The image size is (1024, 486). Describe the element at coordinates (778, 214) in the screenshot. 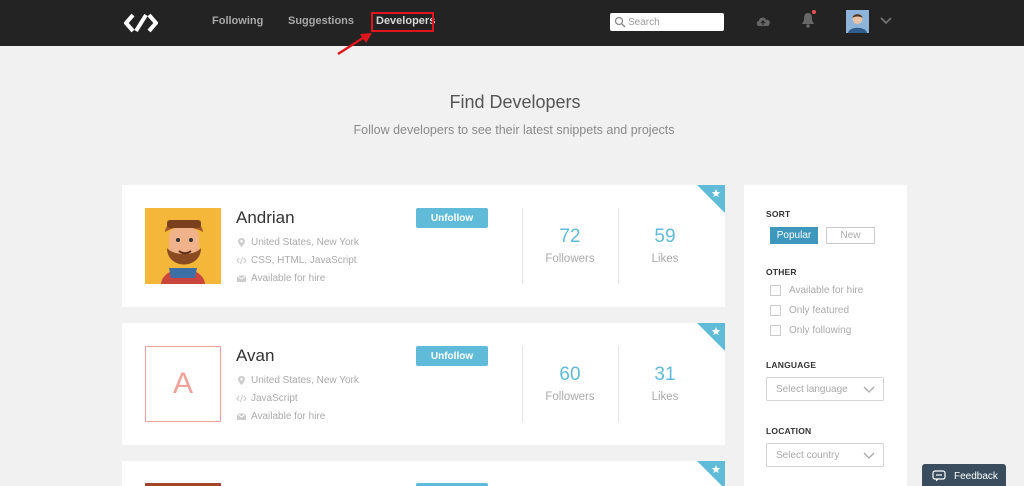

I see `sort-heading: SORT` at that location.